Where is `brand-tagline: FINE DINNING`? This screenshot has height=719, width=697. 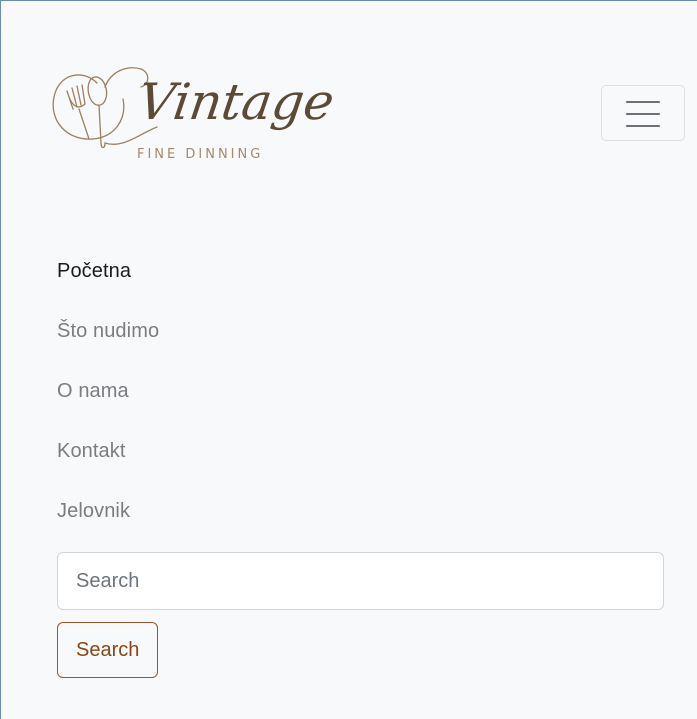
brand-tagline: FINE DINNING is located at coordinates (200, 154).